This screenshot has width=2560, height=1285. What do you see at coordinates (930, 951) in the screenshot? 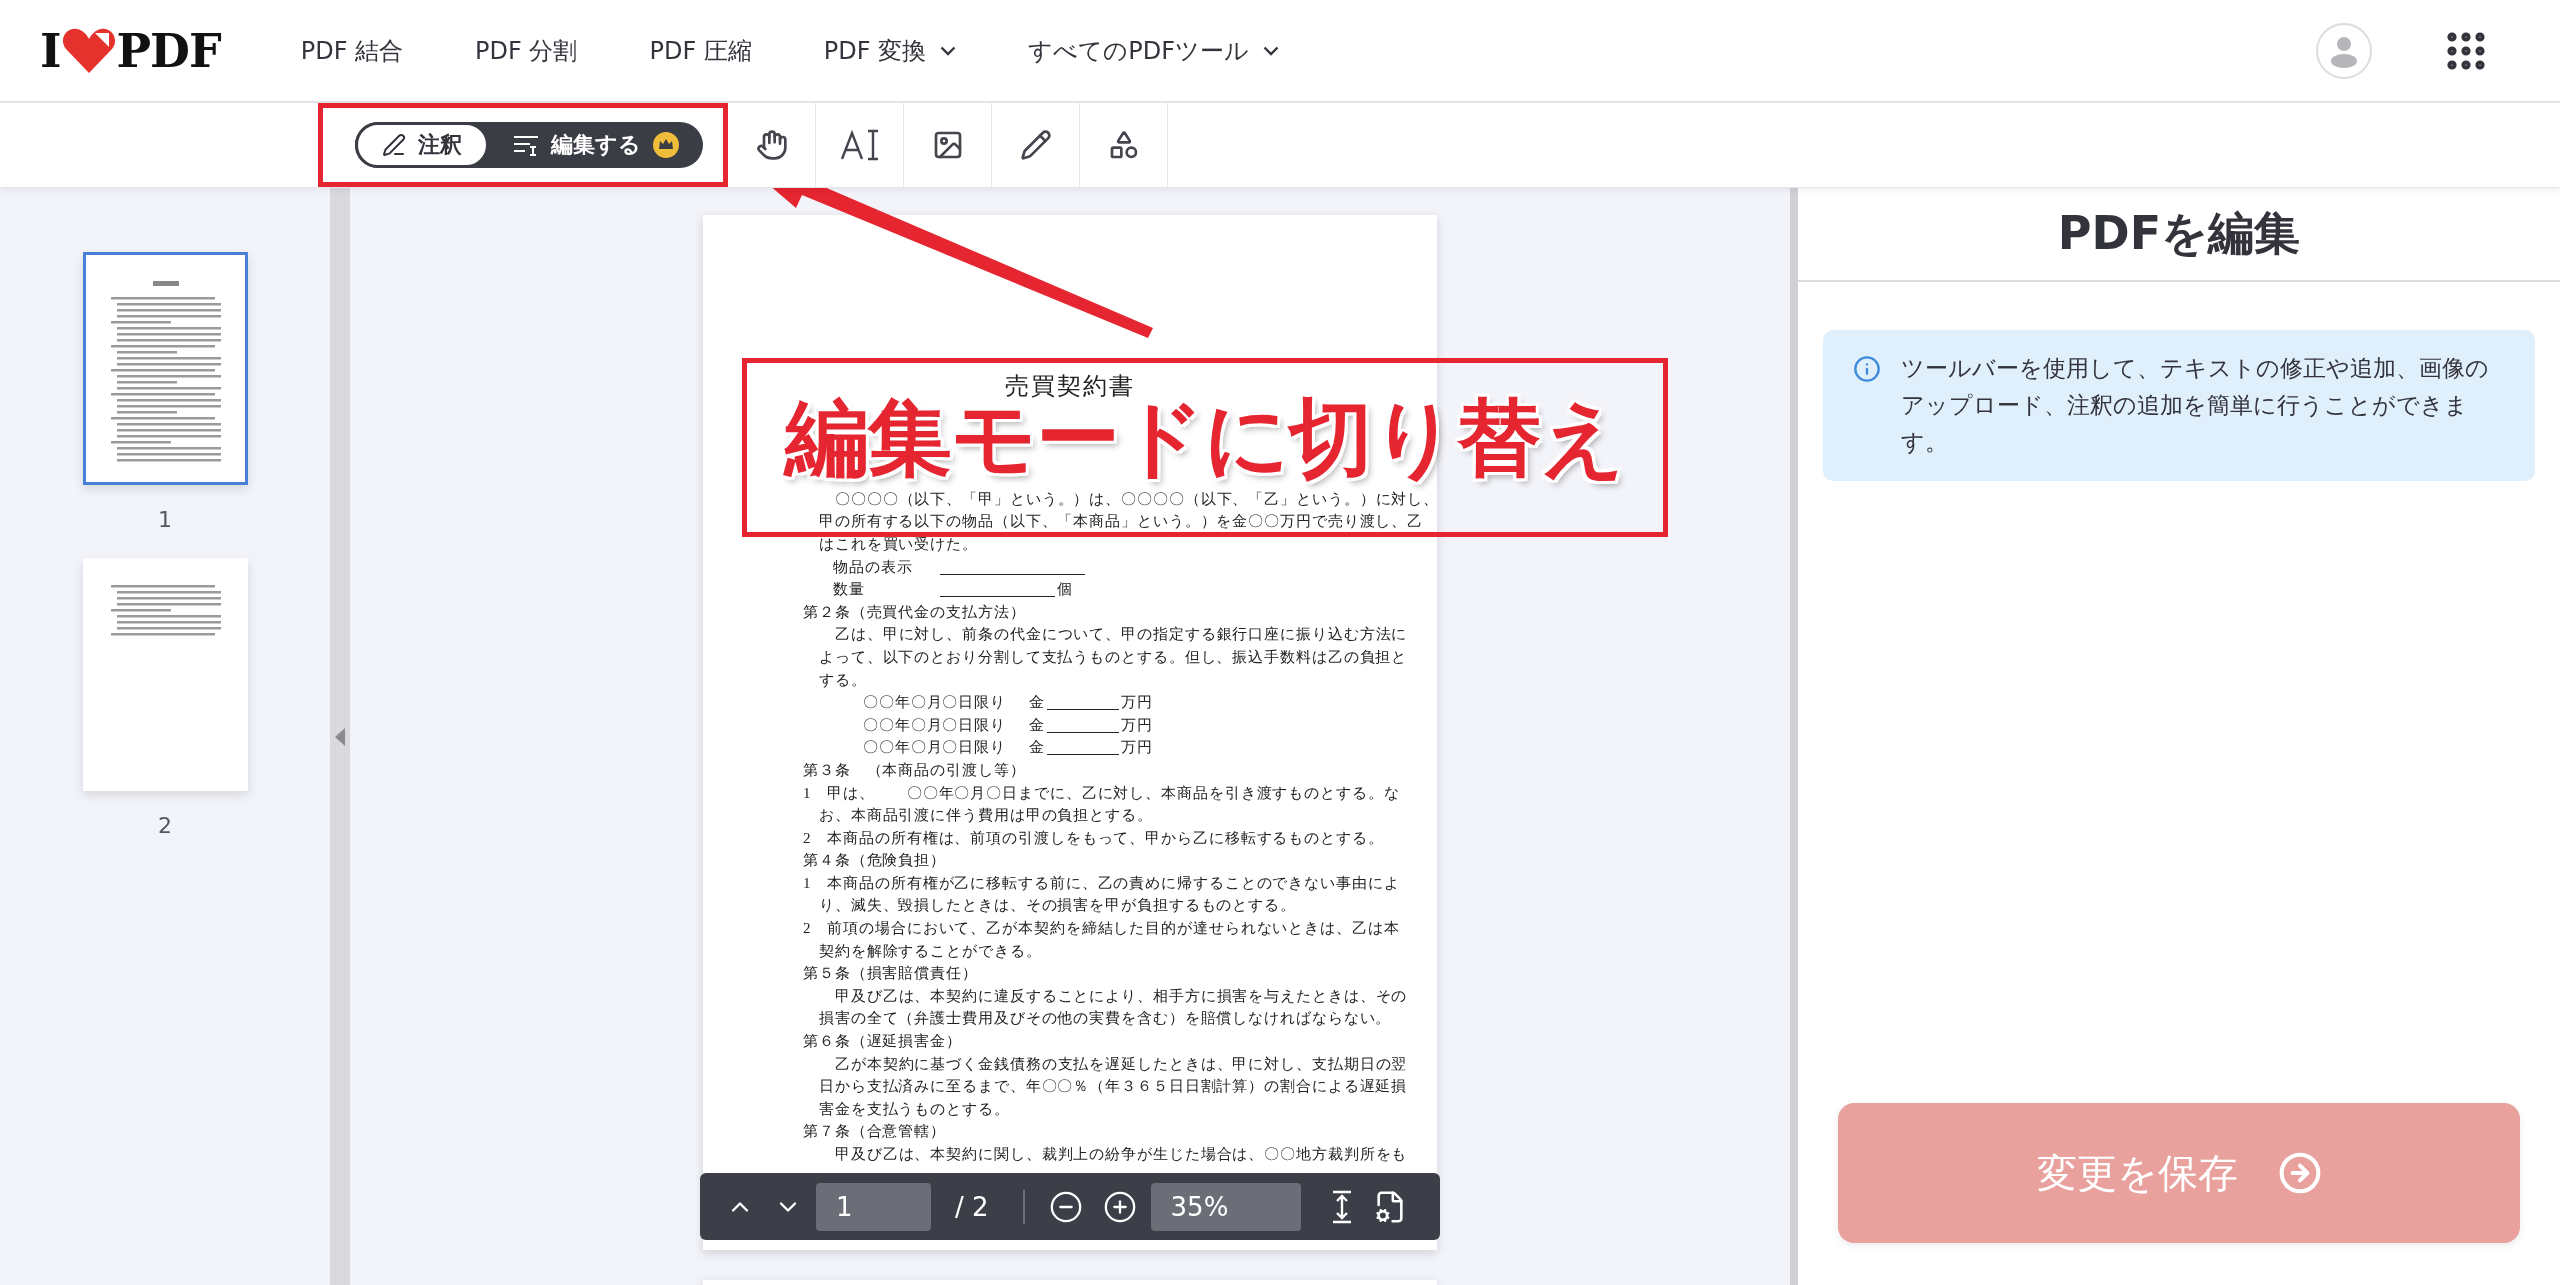
I see `document-text: 契約を解除することができる。` at bounding box center [930, 951].